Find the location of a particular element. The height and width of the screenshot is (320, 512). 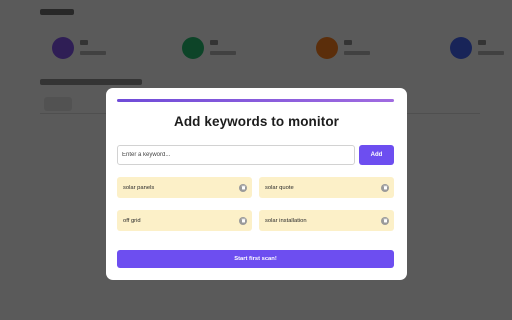

keyword-chip-label: solar quote is located at coordinates (279, 187).